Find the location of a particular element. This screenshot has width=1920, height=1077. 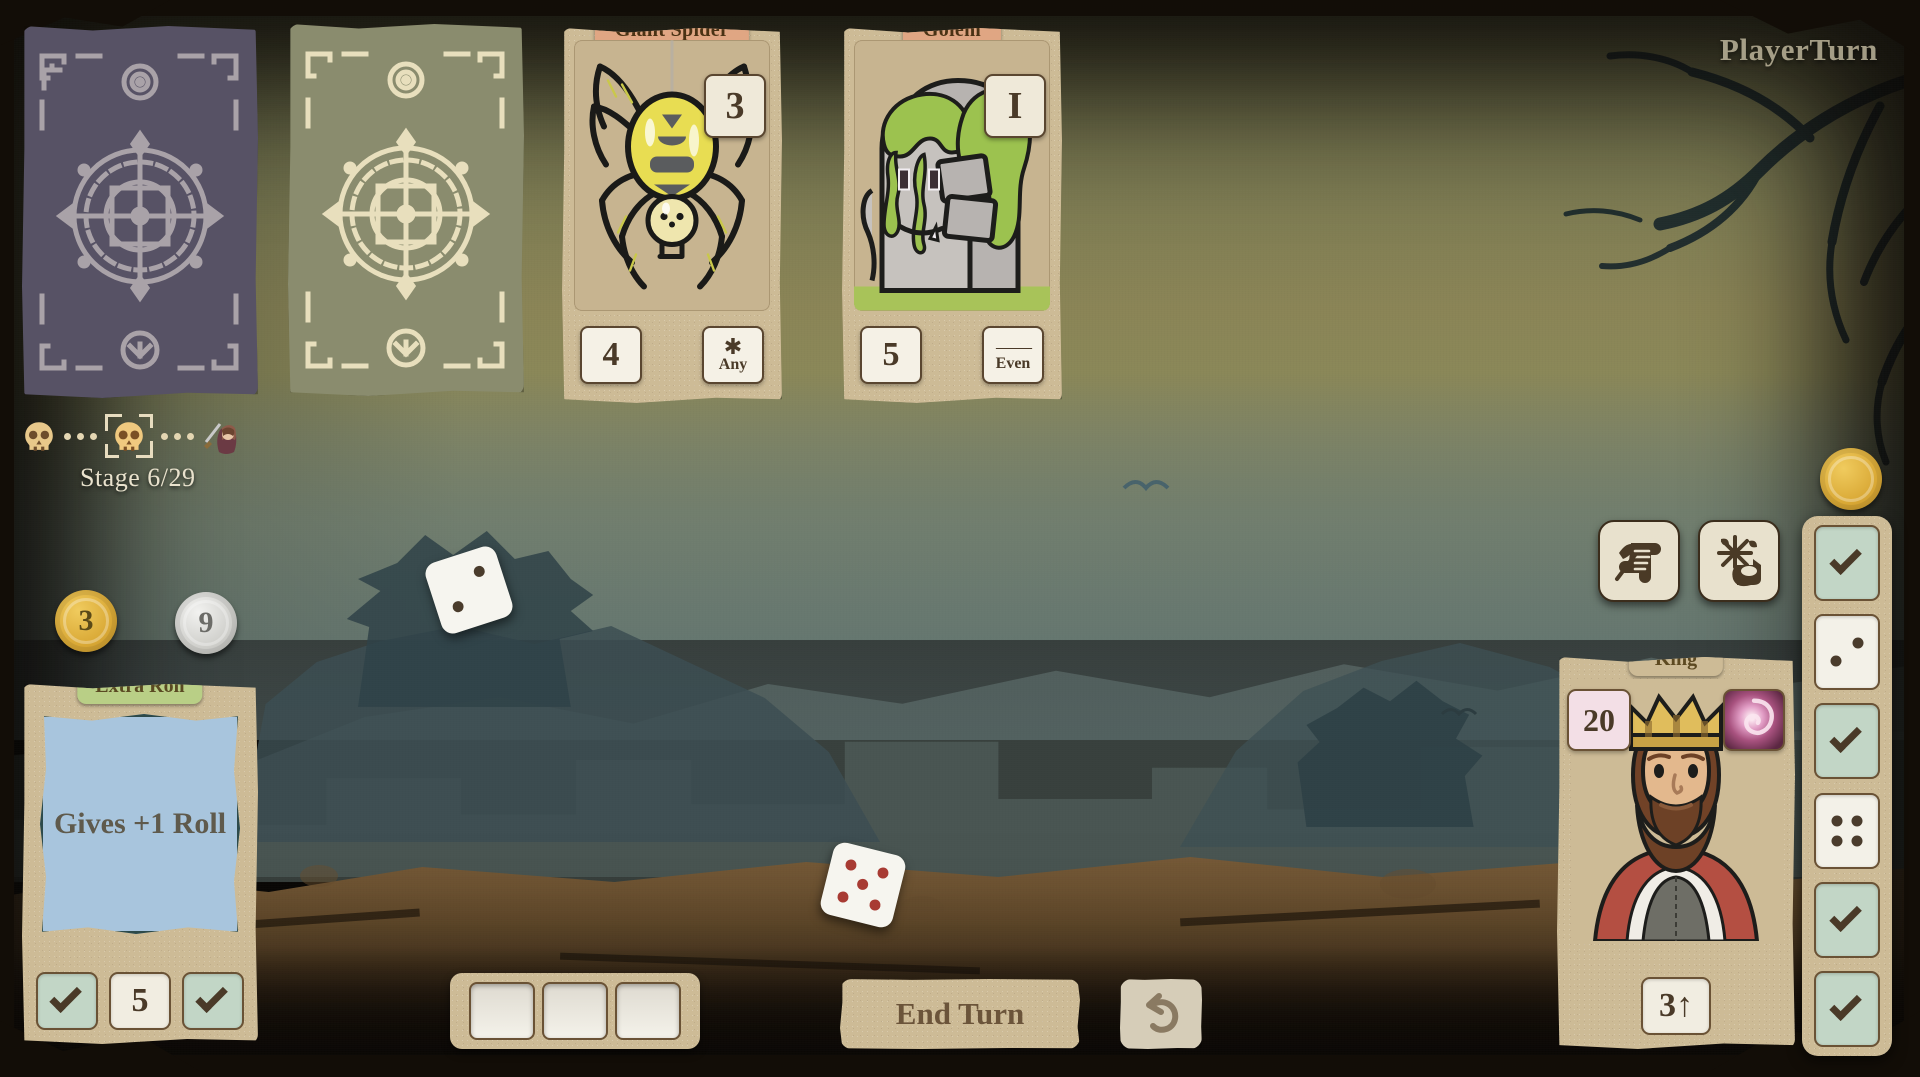

frame-top is located at coordinates (960, 8).